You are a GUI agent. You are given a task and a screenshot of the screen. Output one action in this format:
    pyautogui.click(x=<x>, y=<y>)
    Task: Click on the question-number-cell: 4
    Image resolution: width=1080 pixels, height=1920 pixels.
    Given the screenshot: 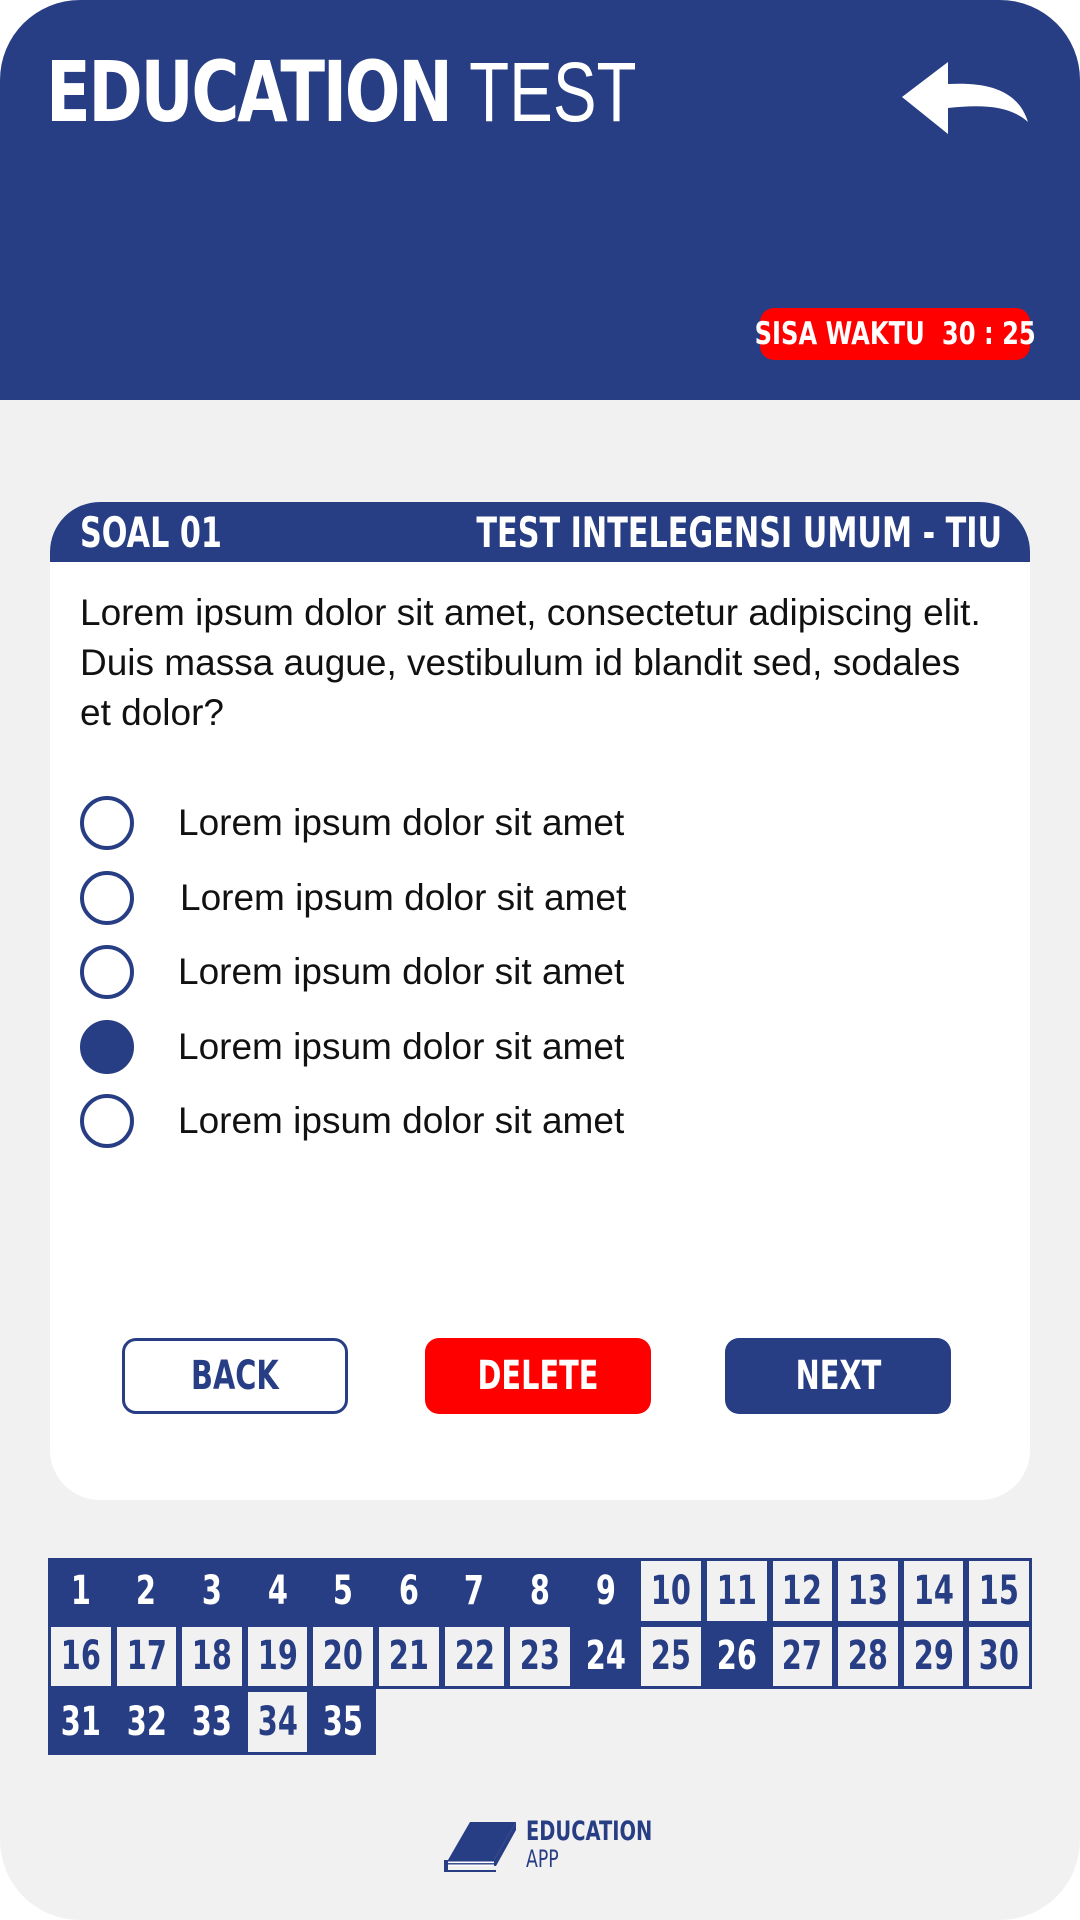 What is the action you would take?
    pyautogui.click(x=277, y=1591)
    